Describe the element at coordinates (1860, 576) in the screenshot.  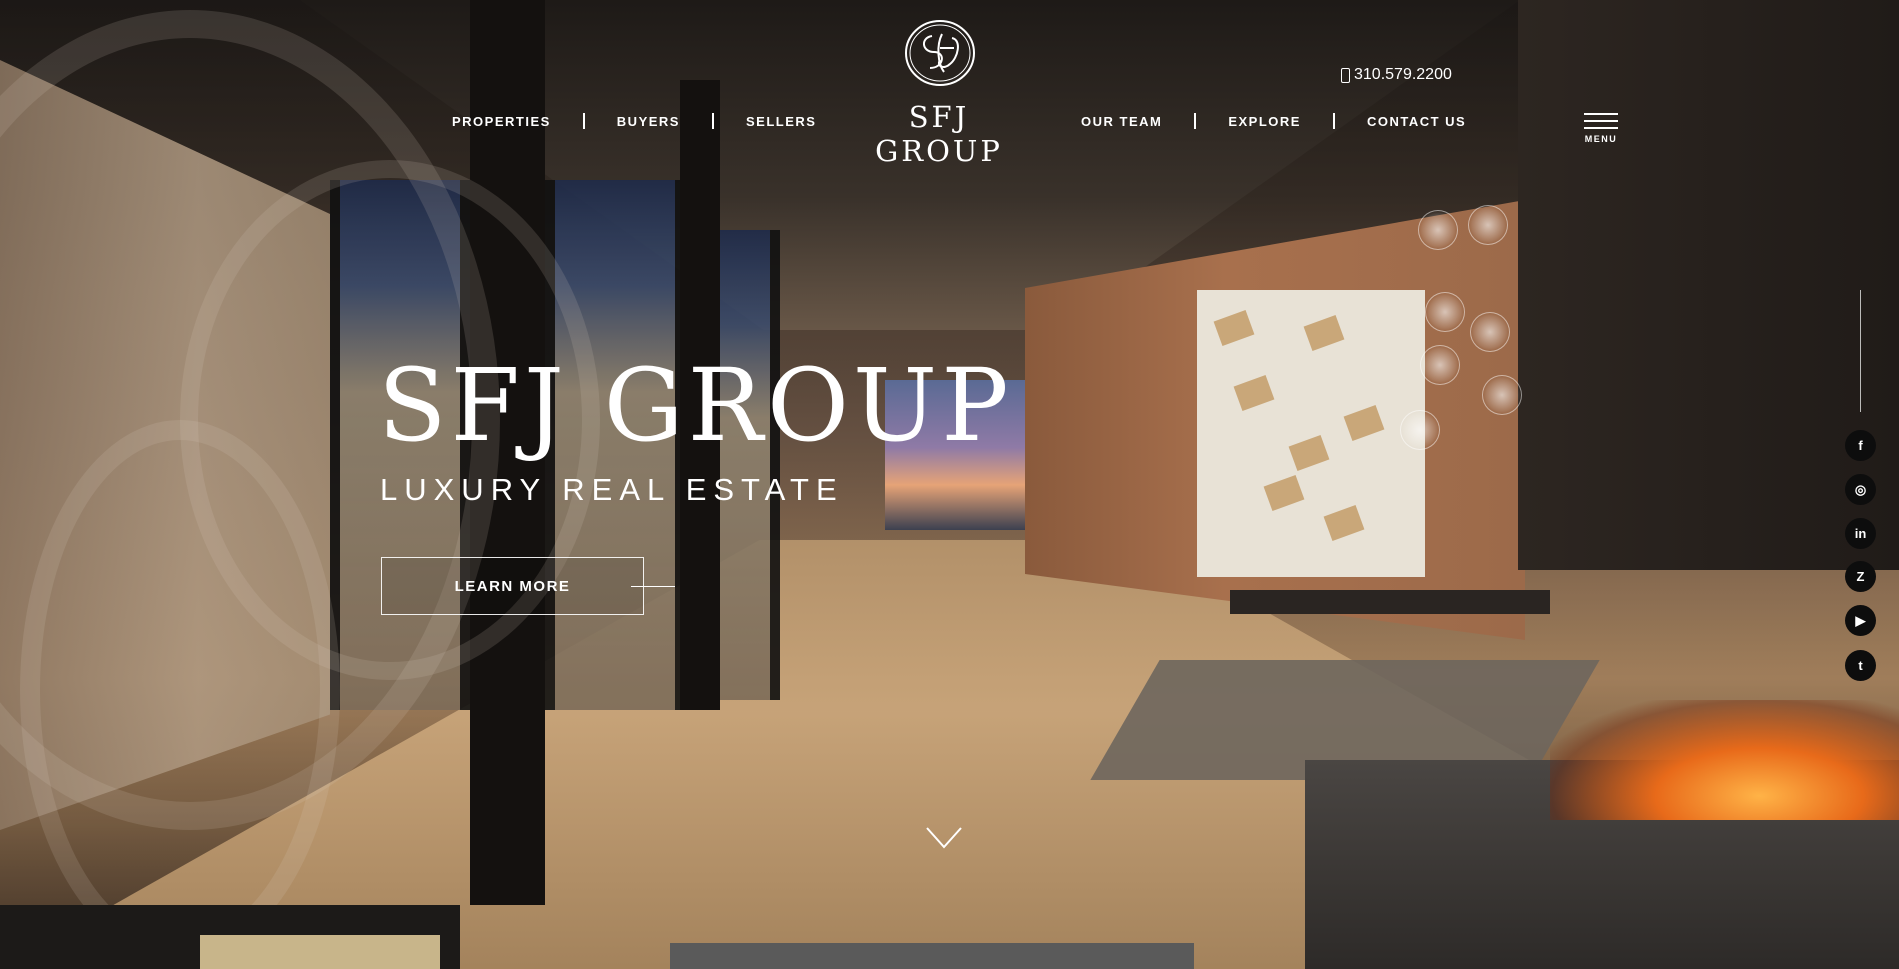
I see `zillow-icon: Z` at that location.